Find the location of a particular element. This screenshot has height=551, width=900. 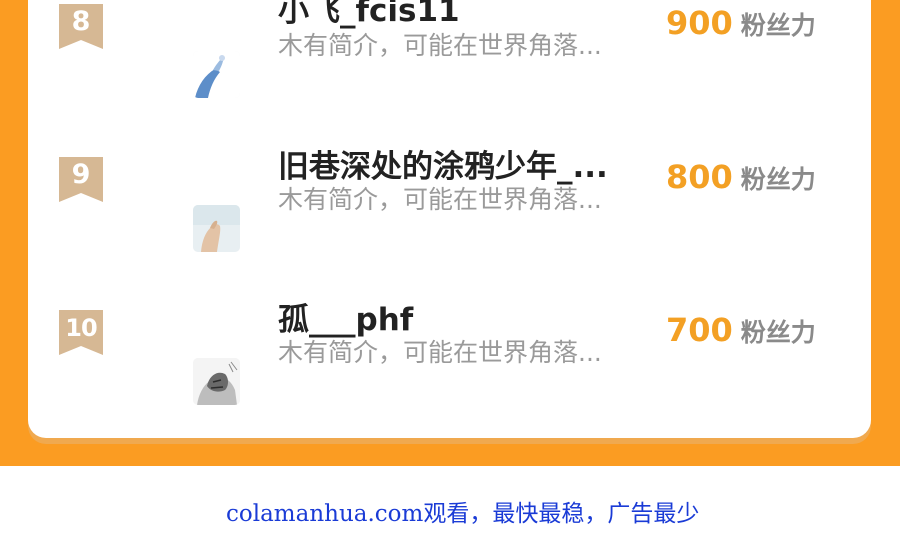

fans-power: 800 粉丝力 is located at coordinates (766, 180).